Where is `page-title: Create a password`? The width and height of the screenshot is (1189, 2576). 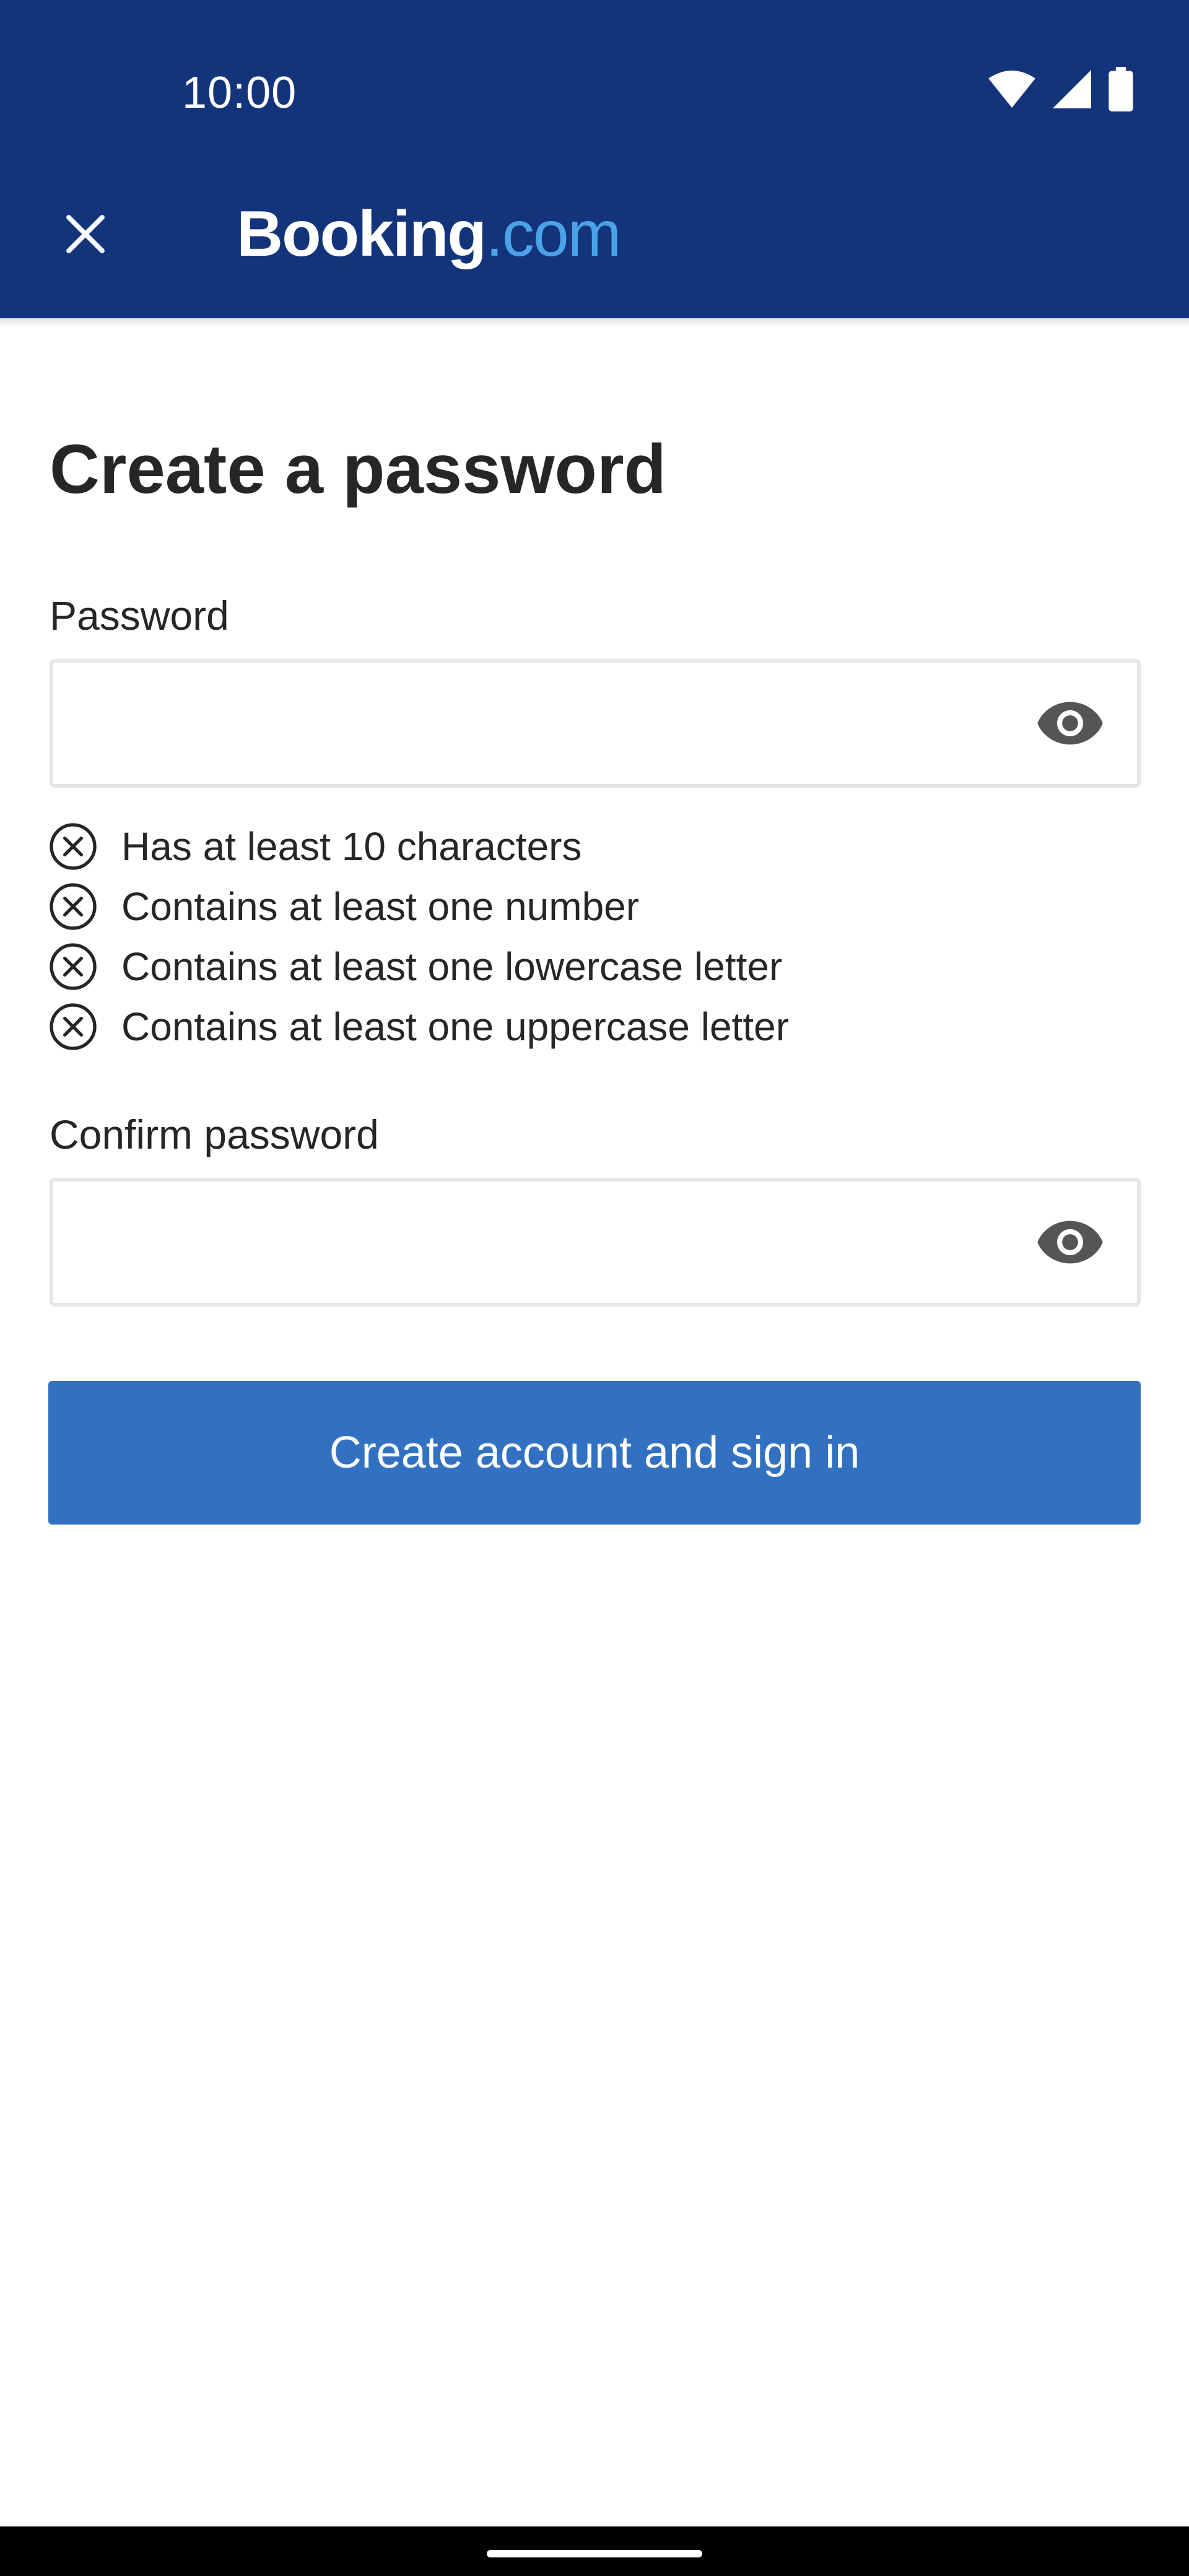 page-title: Create a password is located at coordinates (358, 469).